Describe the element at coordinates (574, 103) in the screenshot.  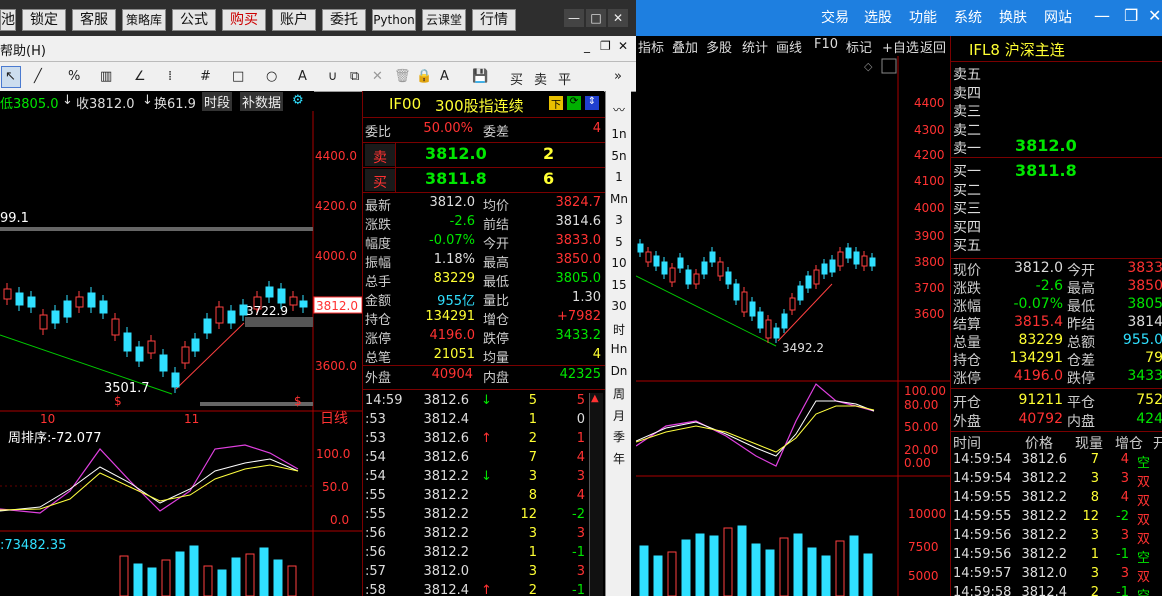
I see `refresh-icon: ⟳` at that location.